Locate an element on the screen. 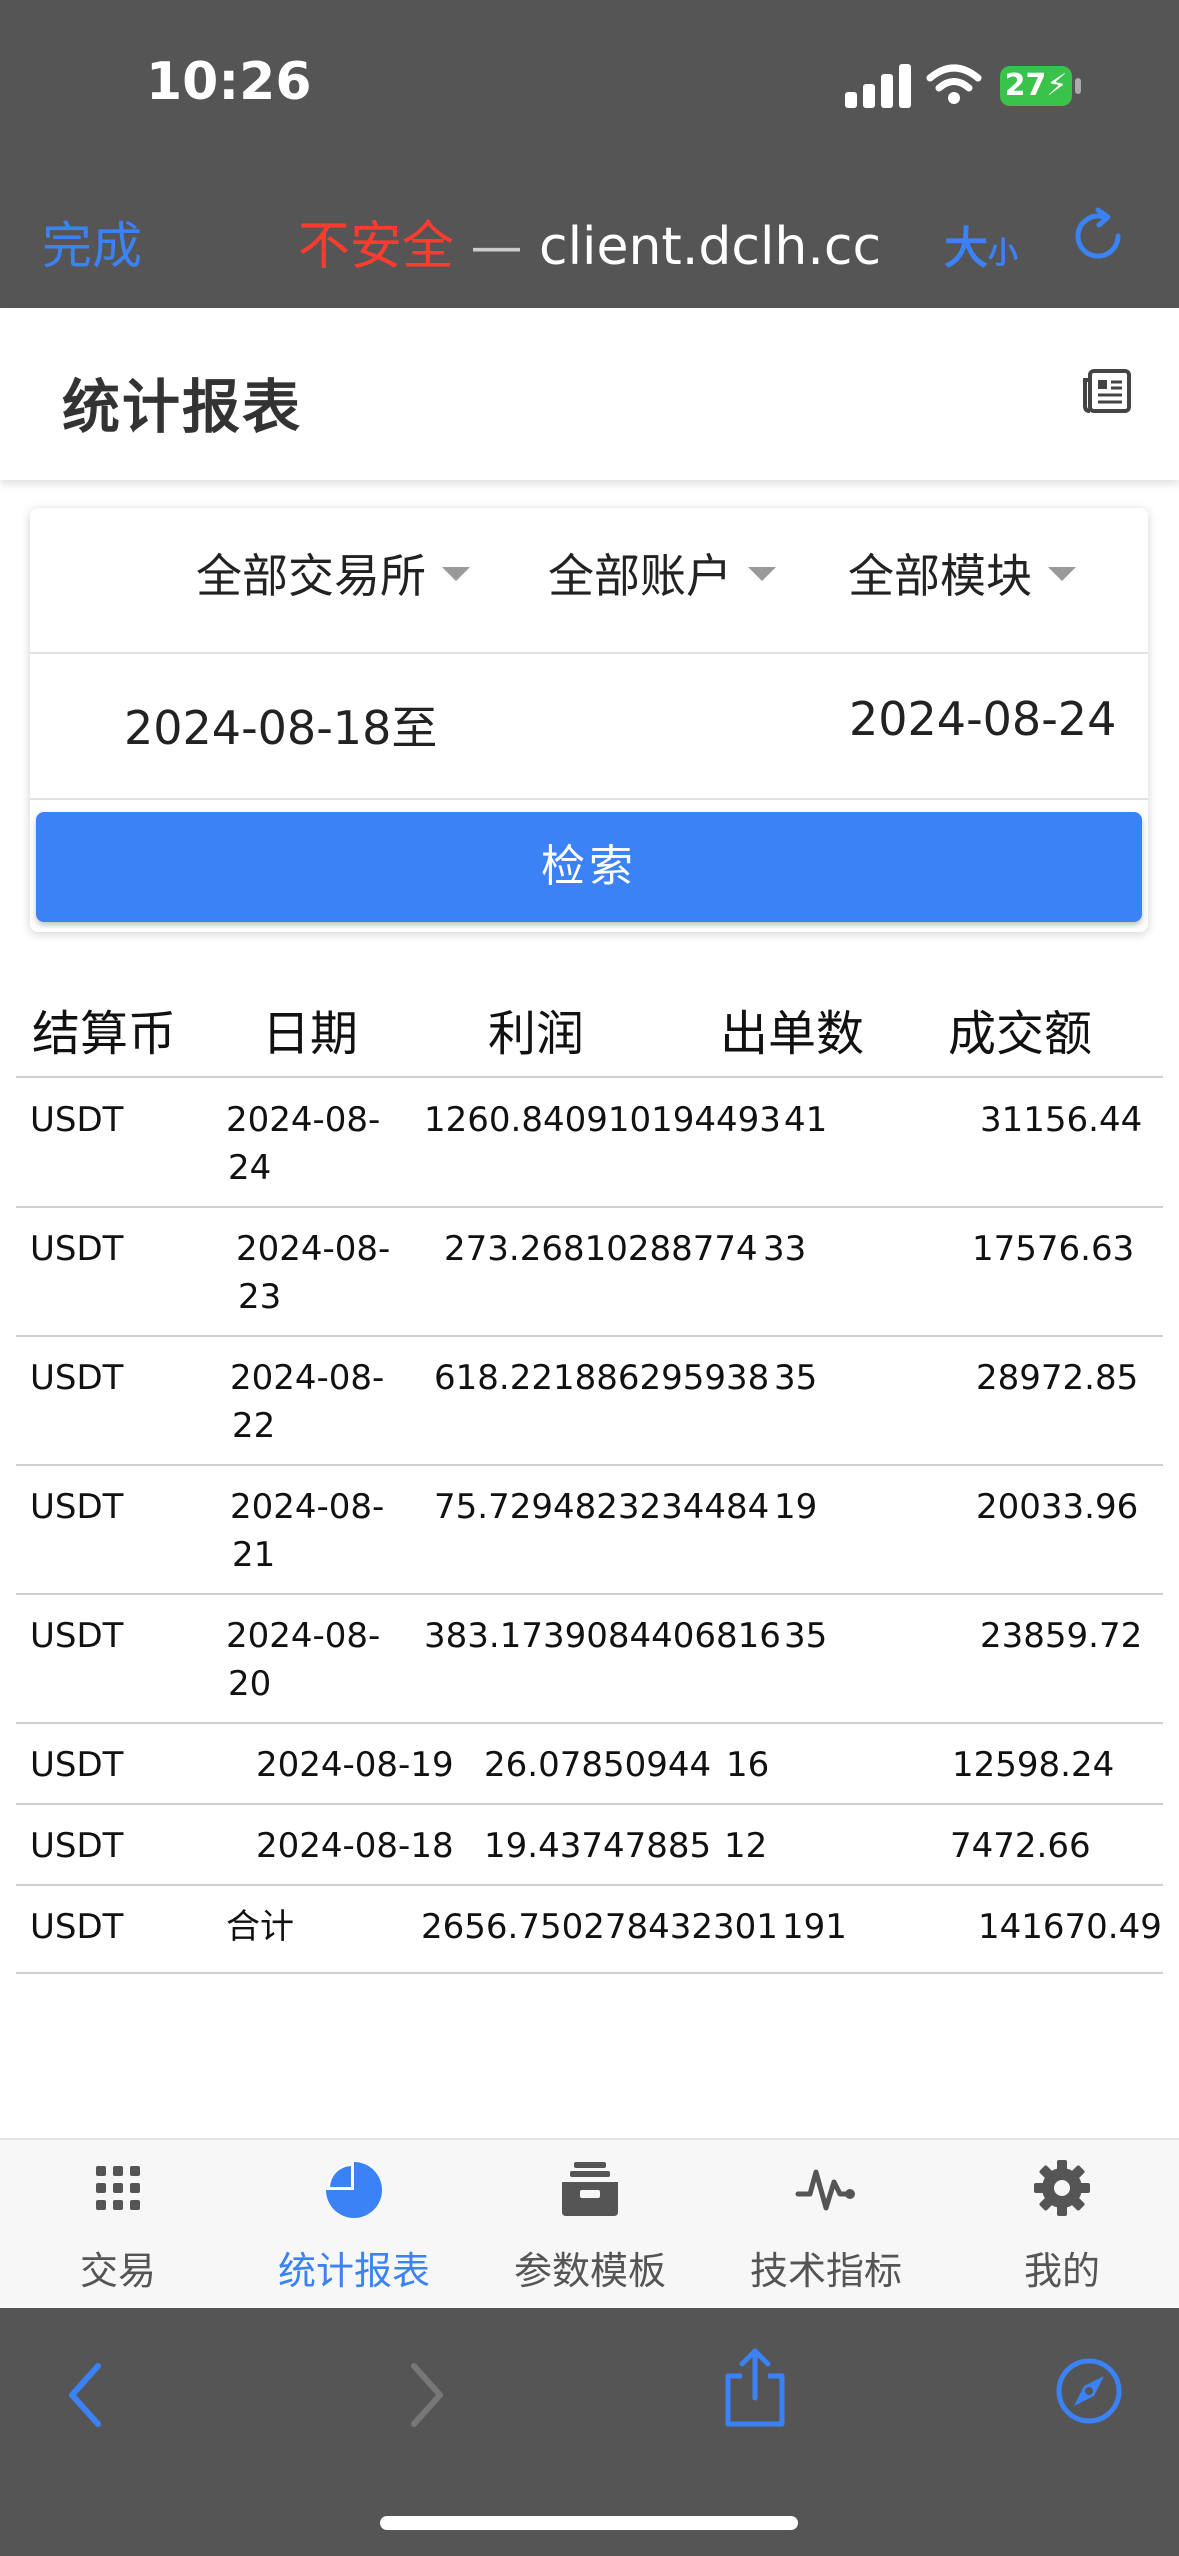 The image size is (1179, 2556). tab-label: 我的 is located at coordinates (1061, 2271).